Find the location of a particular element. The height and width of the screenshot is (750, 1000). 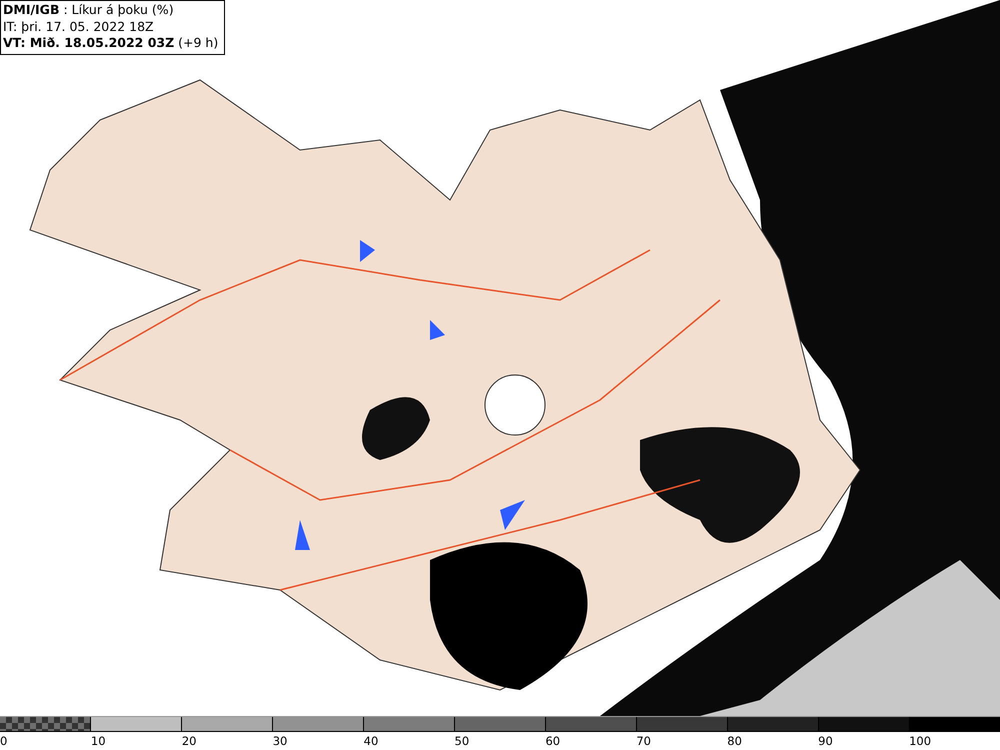

legend-label: 100 is located at coordinates (920, 741).